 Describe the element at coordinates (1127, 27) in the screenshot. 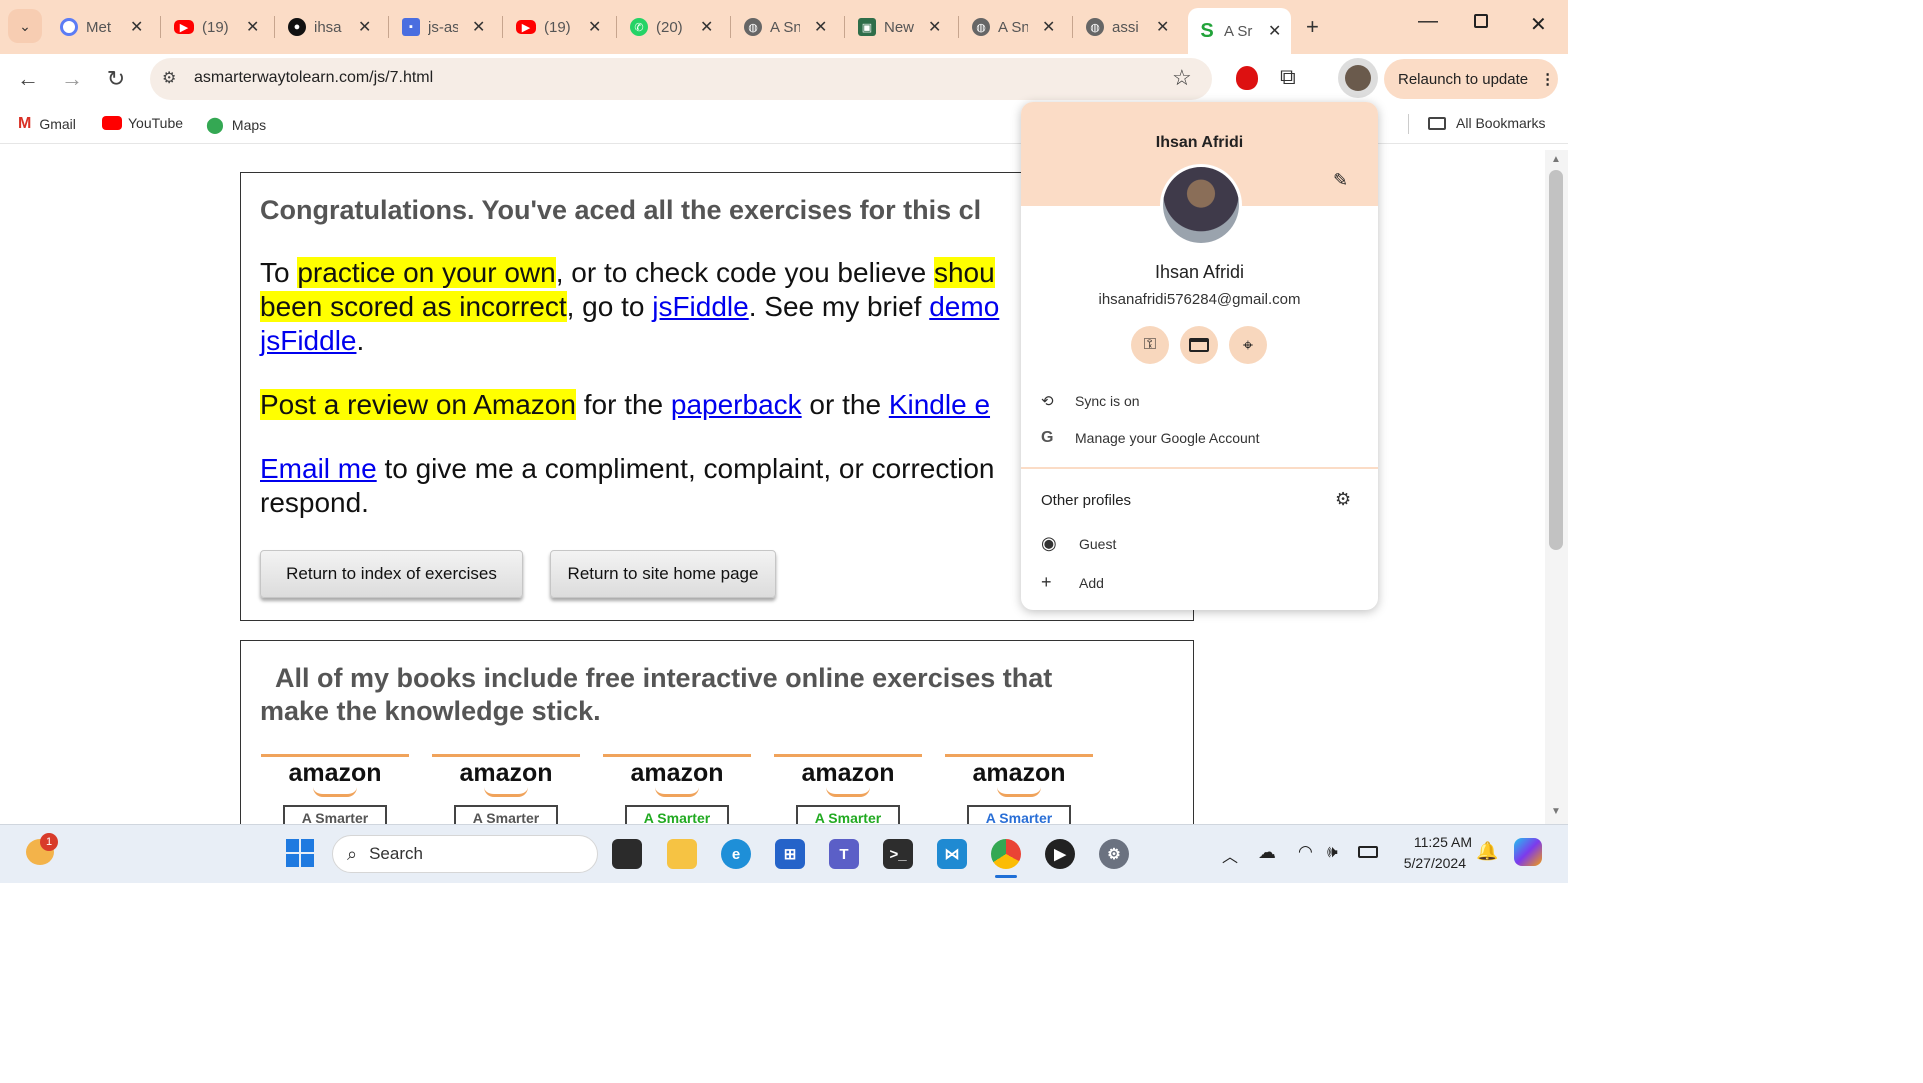

I see `tab-assignment: ◍ assi ✕` at that location.